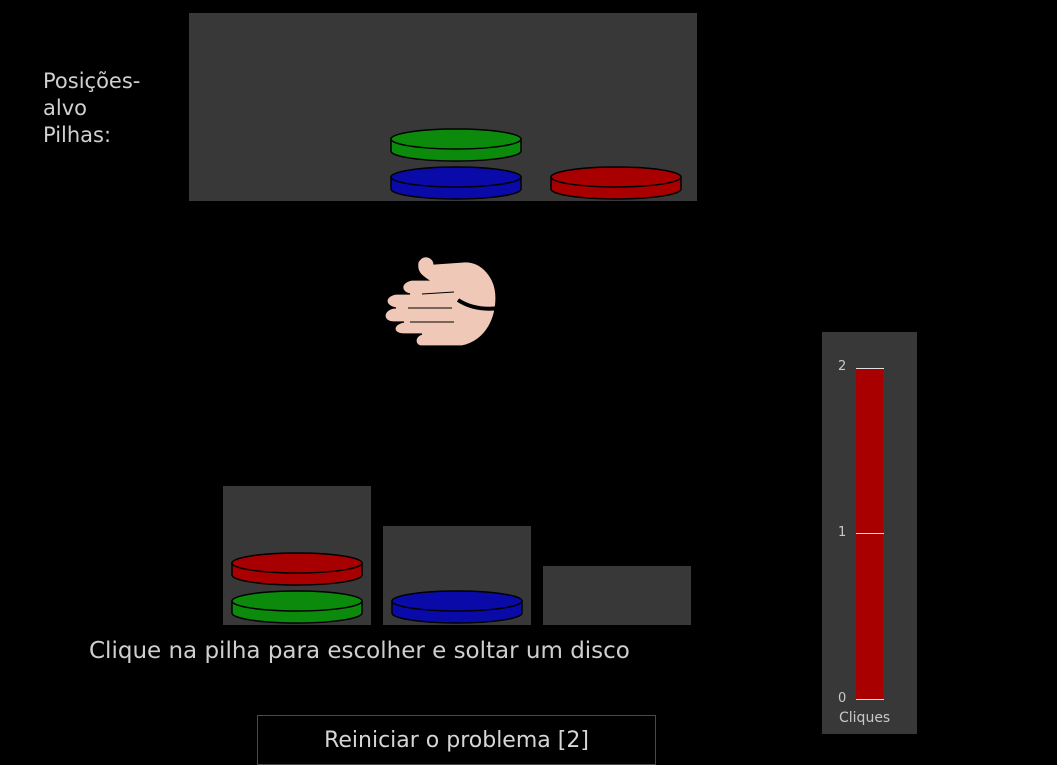  What do you see at coordinates (842, 532) in the screenshot?
I see `tick-label-1: 1` at bounding box center [842, 532].